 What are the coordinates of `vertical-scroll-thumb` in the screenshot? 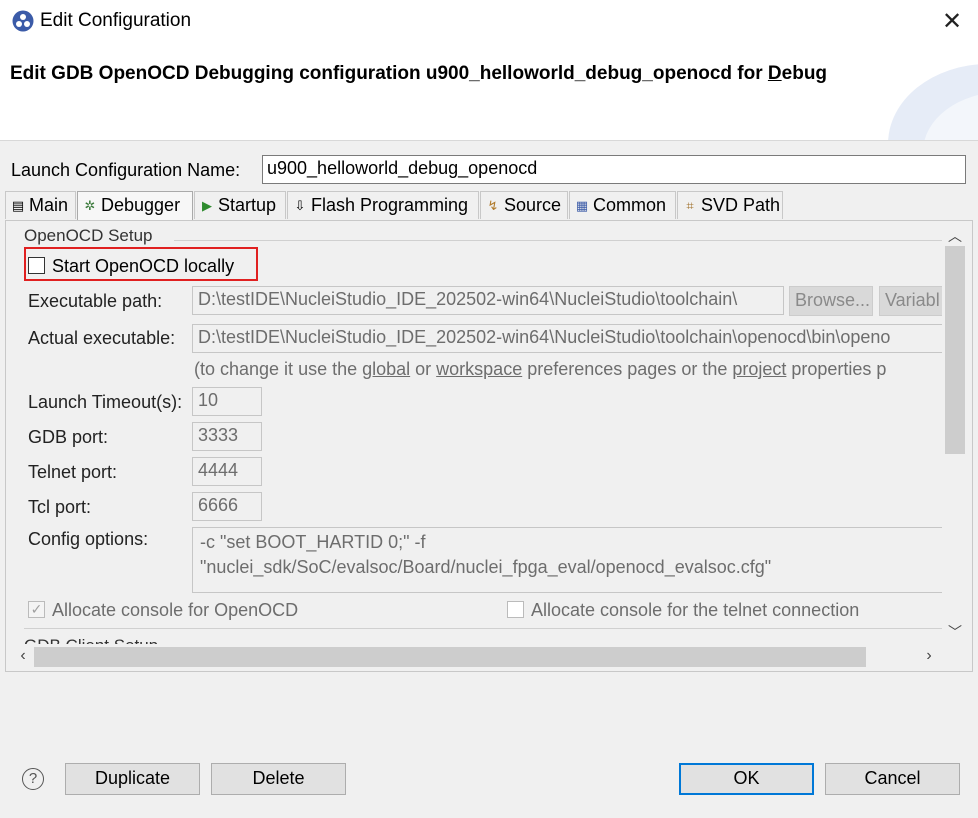 It's located at (955, 350).